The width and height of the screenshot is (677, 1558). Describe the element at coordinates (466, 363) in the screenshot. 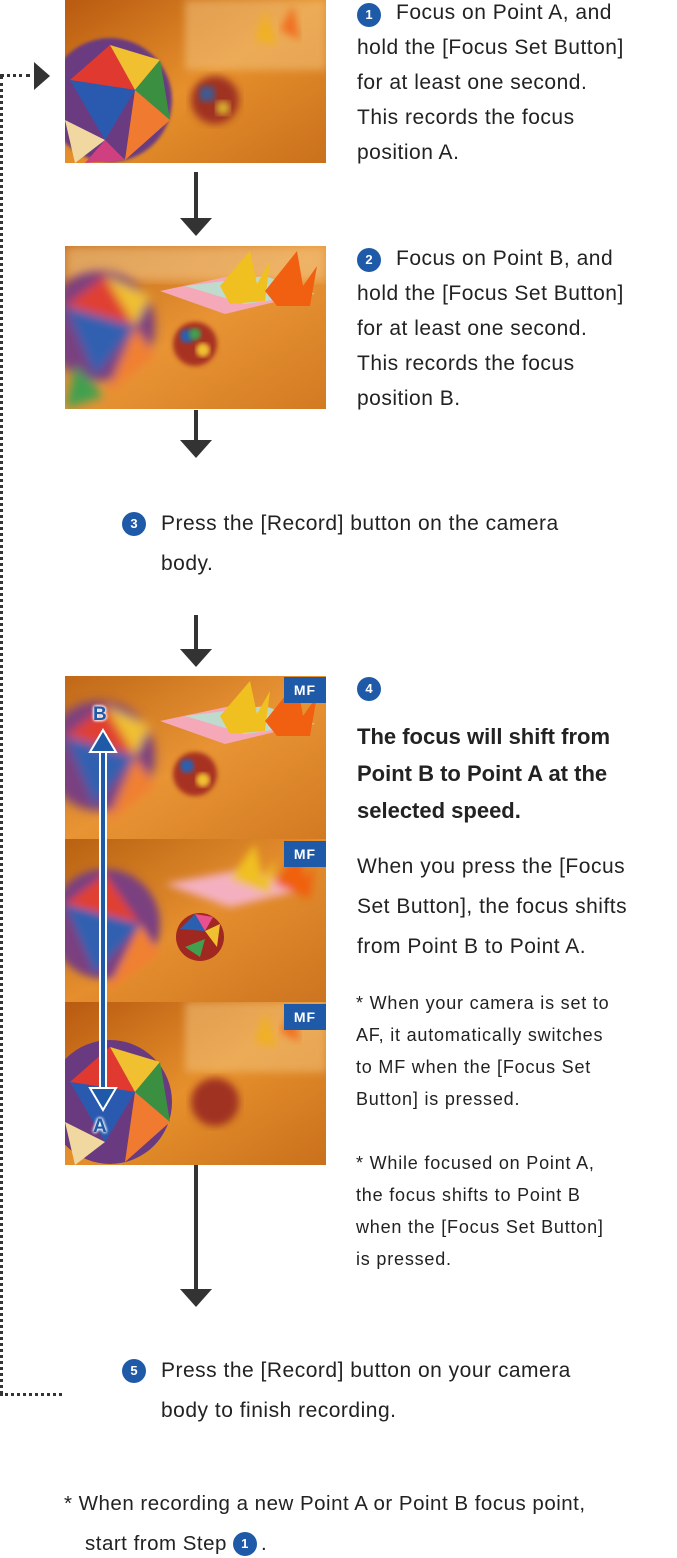

I see `step2-line: This records the focus` at that location.